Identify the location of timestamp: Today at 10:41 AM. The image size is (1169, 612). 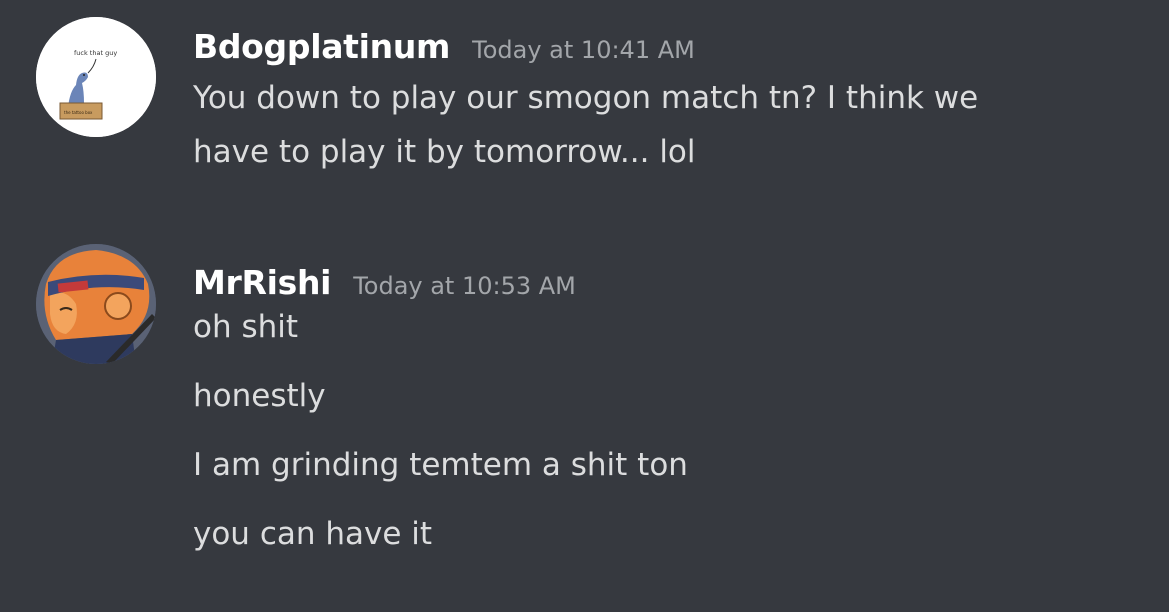
(583, 50).